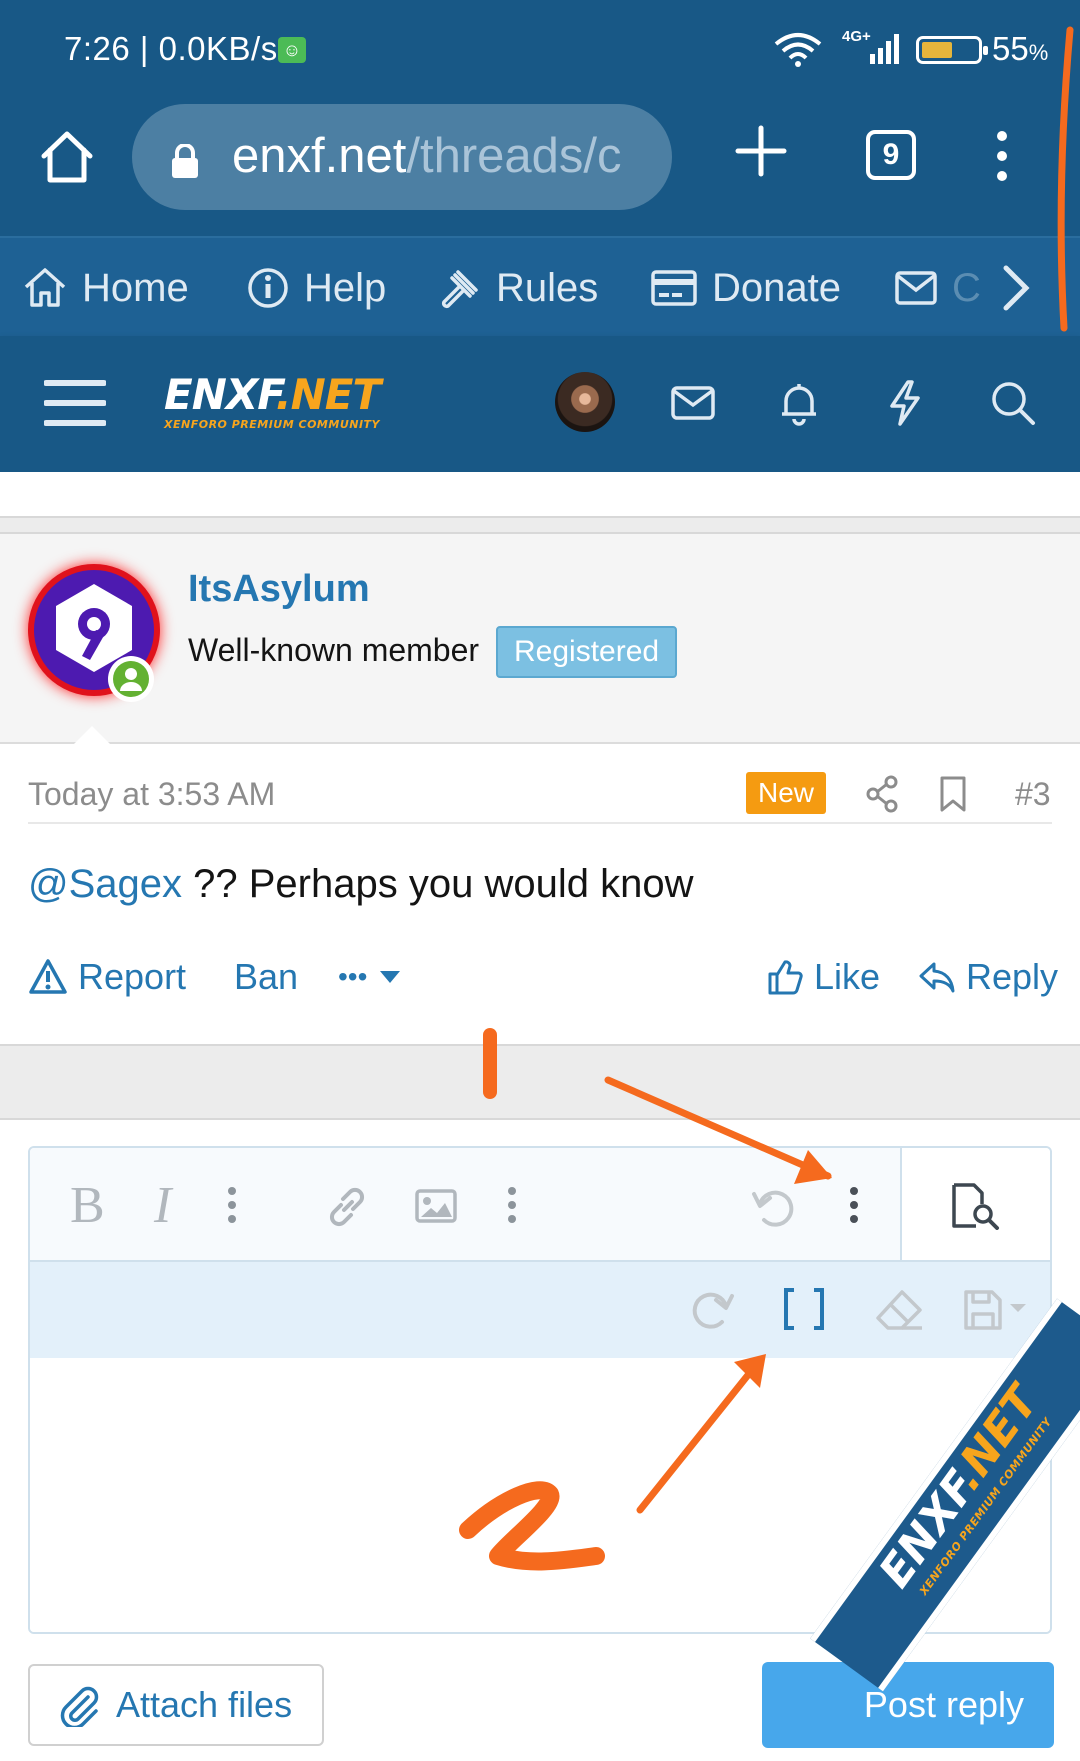  Describe the element at coordinates (774, 1207) in the screenshot. I see `undo-icon` at that location.